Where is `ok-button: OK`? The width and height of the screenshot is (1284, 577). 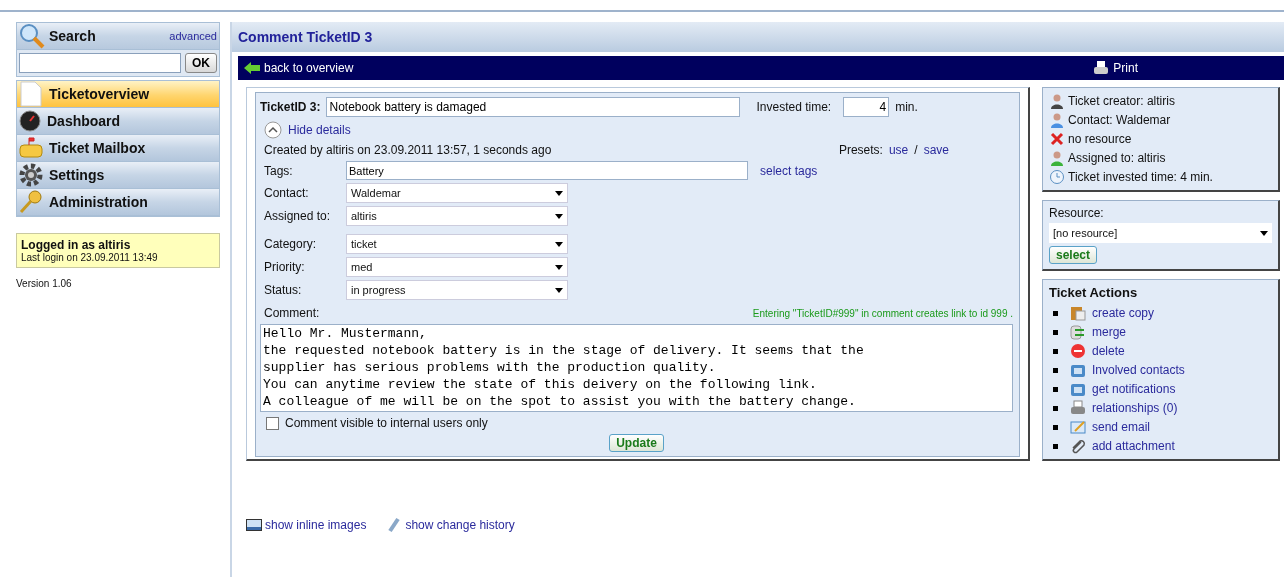
ok-button: OK is located at coordinates (201, 63).